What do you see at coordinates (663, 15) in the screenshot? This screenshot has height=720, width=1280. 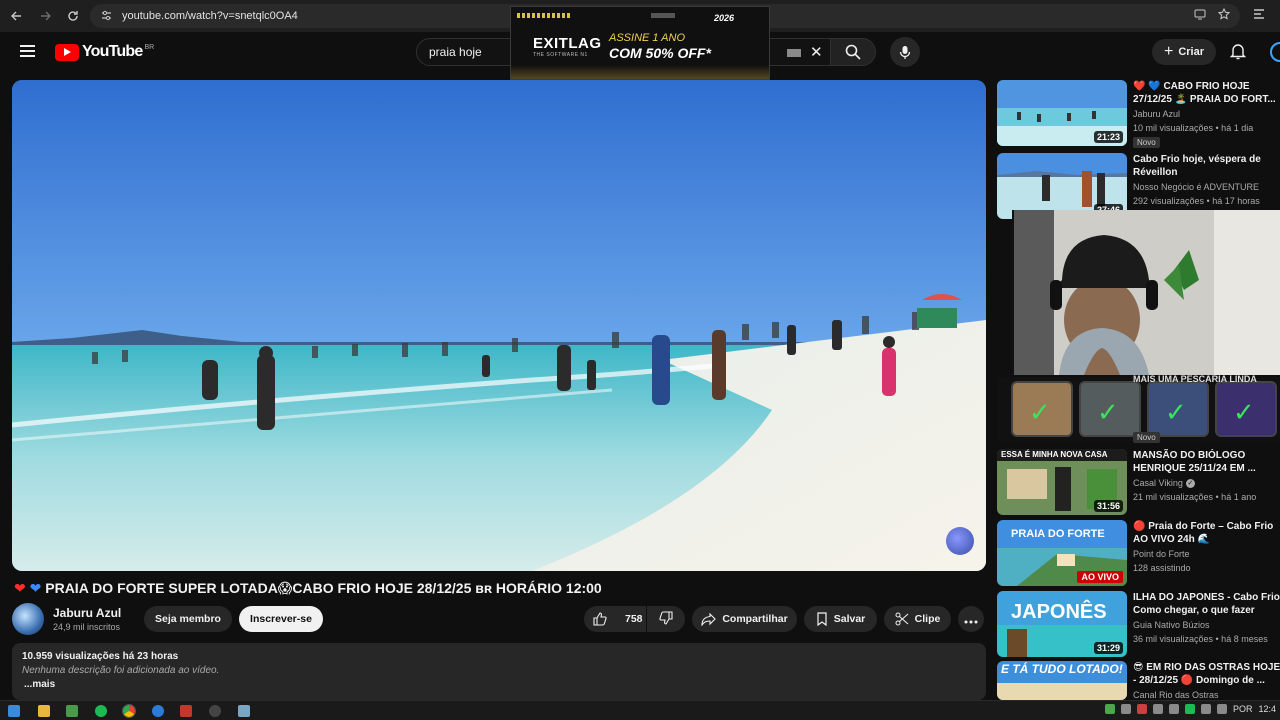 I see `ad-stripe-secondary` at bounding box center [663, 15].